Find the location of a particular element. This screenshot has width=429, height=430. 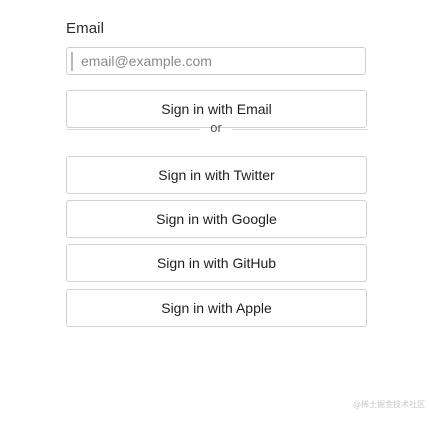

email-input is located at coordinates (216, 61).